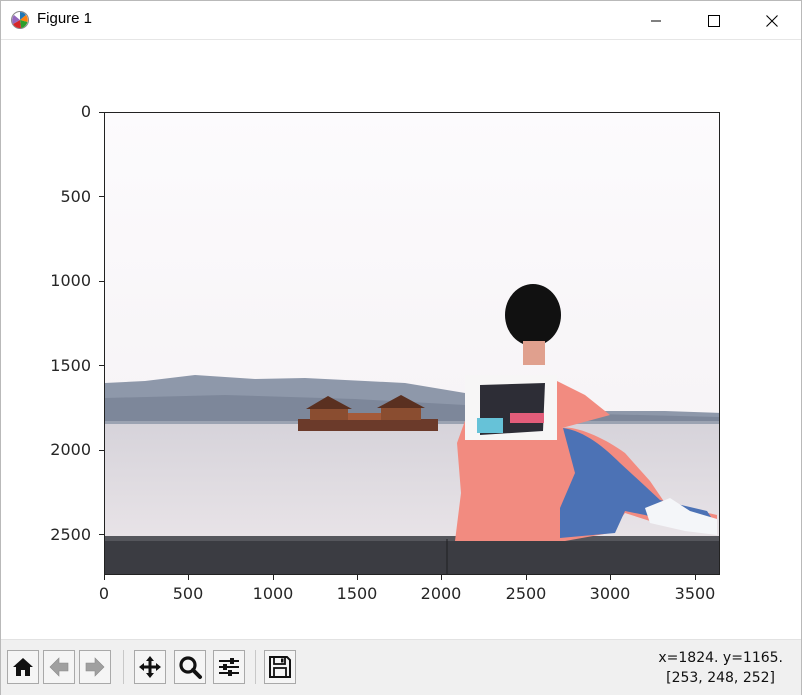 The width and height of the screenshot is (802, 695). I want to click on minimize-button, so click(656, 20).